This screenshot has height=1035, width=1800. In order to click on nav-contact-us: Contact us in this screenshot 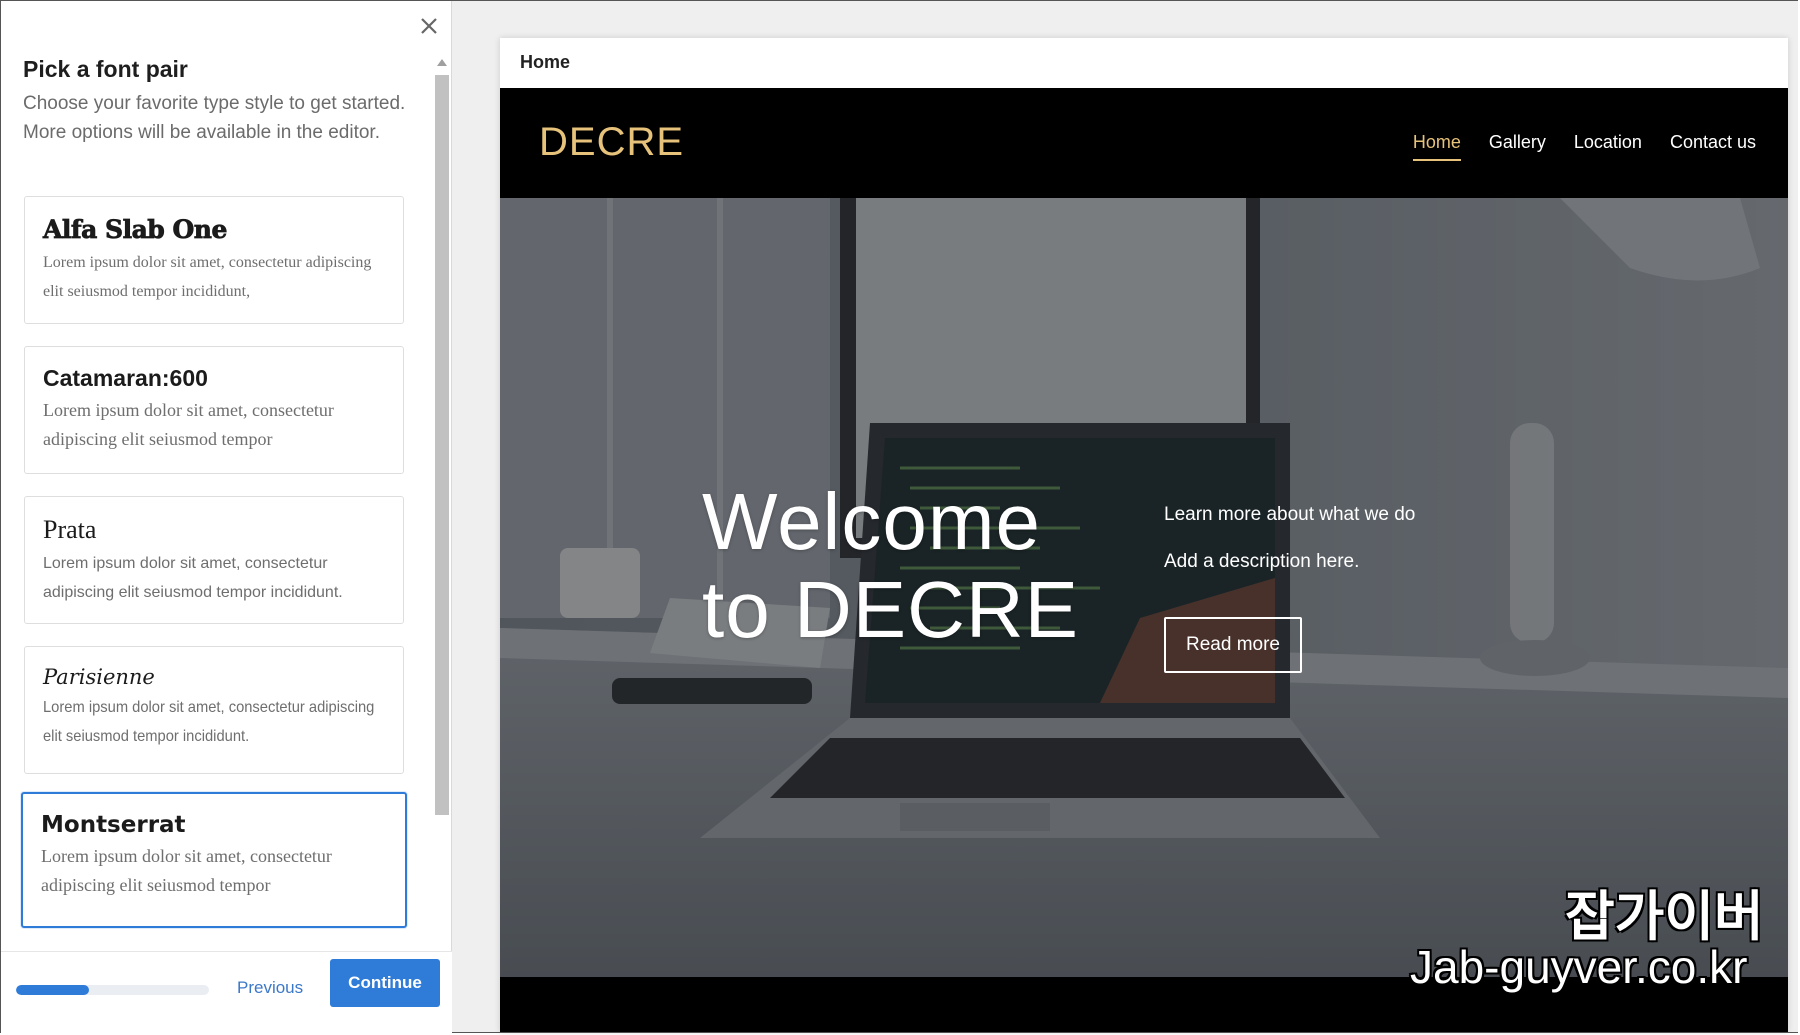, I will do `click(1713, 146)`.